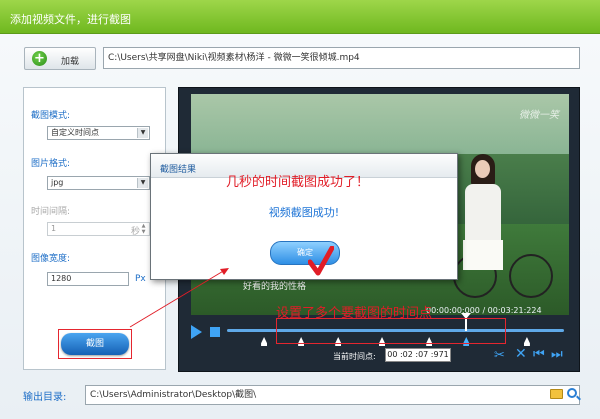 This screenshot has height=419, width=600. Describe the element at coordinates (51, 116) in the screenshot. I see `mode-label: 截图模式:` at that location.